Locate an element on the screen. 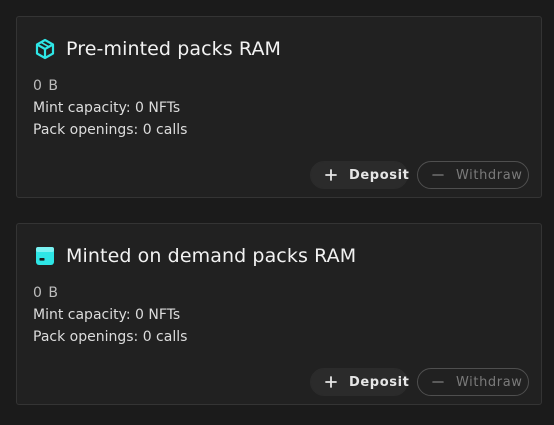 The height and width of the screenshot is (425, 554). card-header: Minted on demand packs RAM is located at coordinates (195, 256).